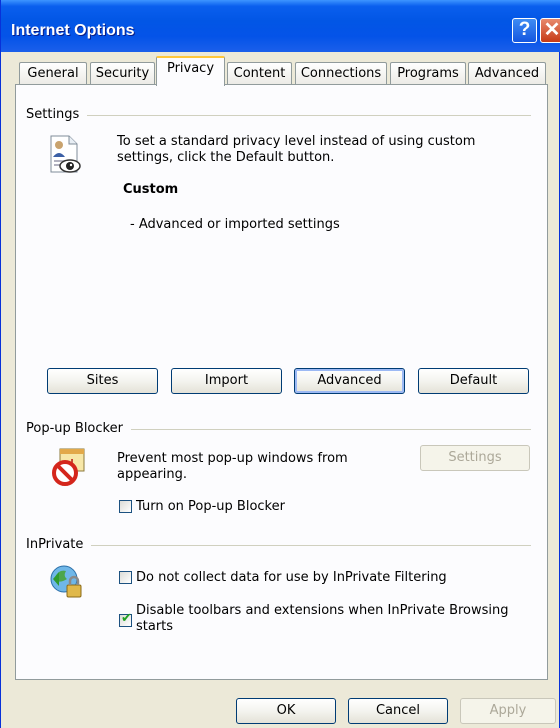 Image resolution: width=560 pixels, height=728 pixels. I want to click on sites-button: Sites, so click(102, 381).